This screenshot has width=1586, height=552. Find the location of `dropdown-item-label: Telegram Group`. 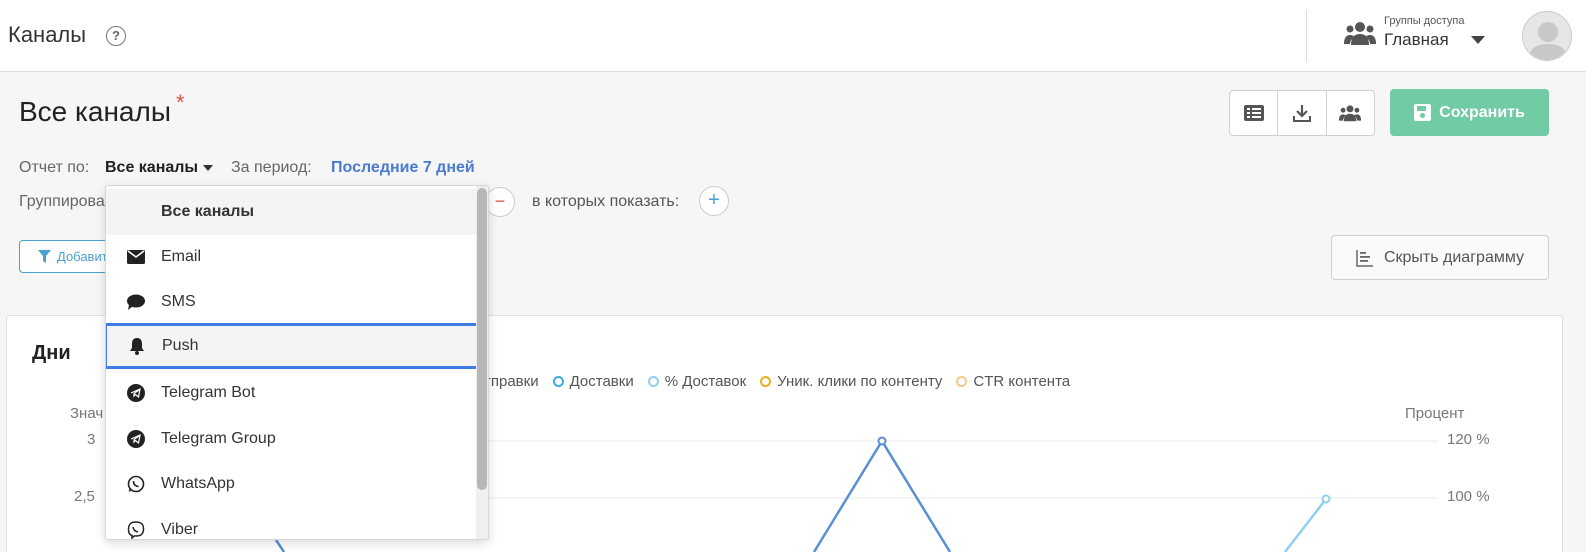

dropdown-item-label: Telegram Group is located at coordinates (218, 438).